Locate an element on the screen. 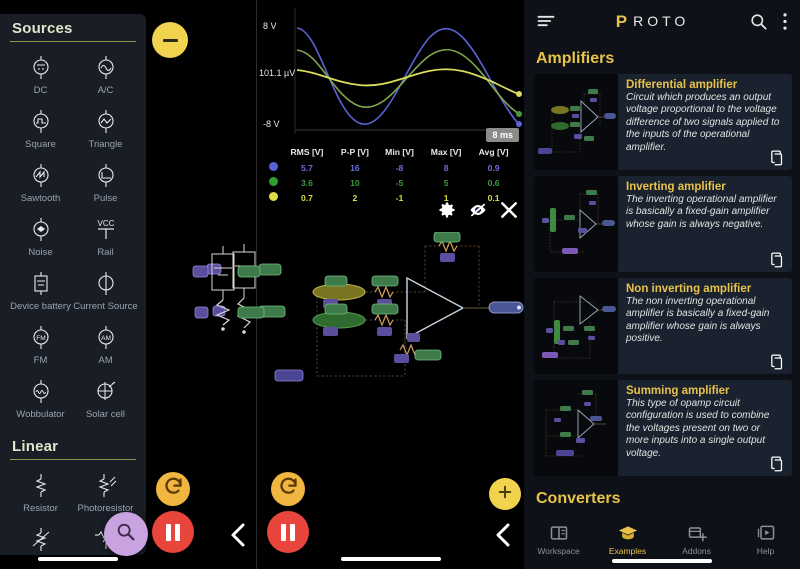 This screenshot has width=800, height=569. table-row: 3.6 10 -5 5 0.6 is located at coordinates (391, 182).